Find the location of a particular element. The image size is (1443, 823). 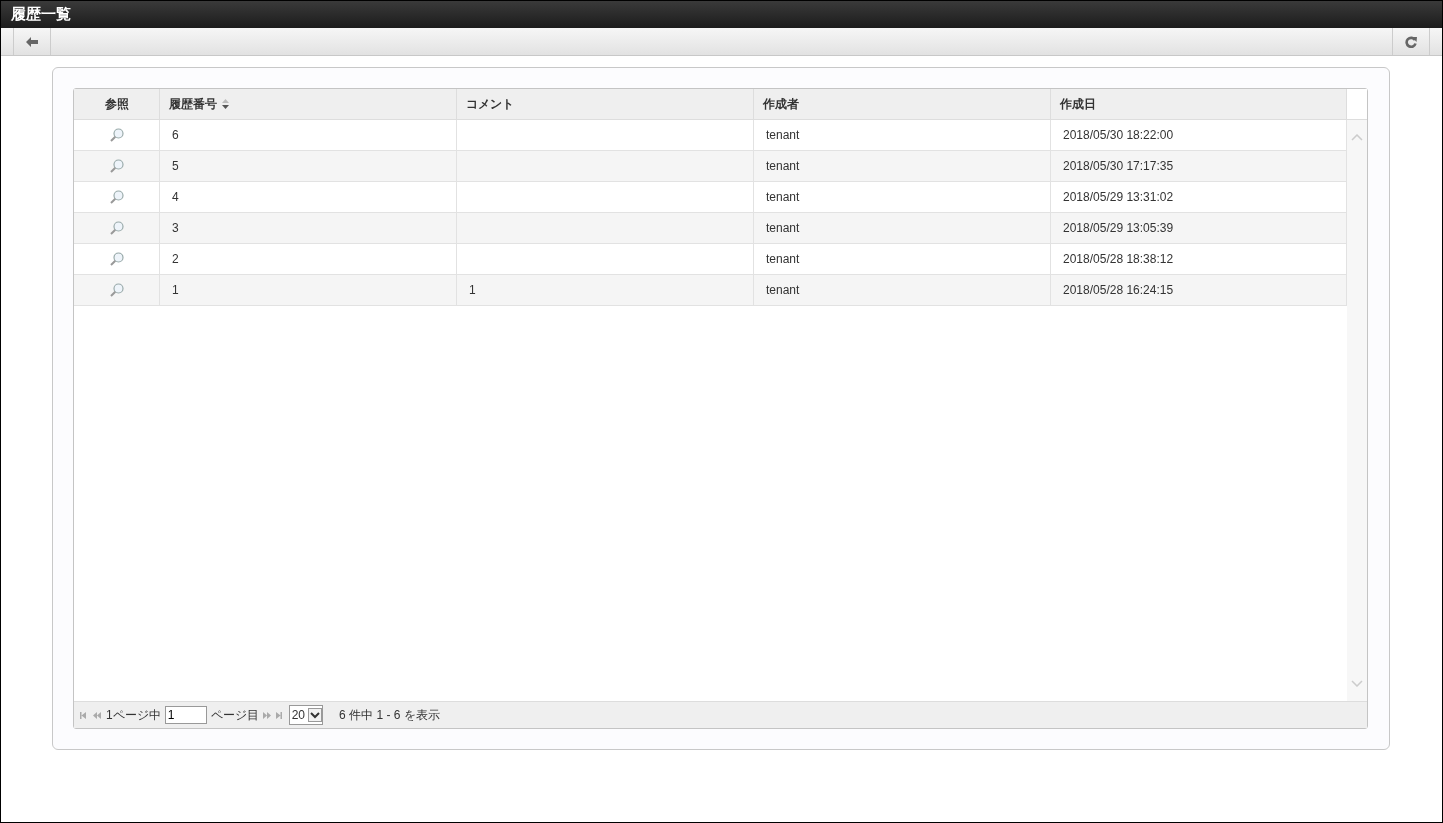

table-cell: 4 is located at coordinates (175, 197).